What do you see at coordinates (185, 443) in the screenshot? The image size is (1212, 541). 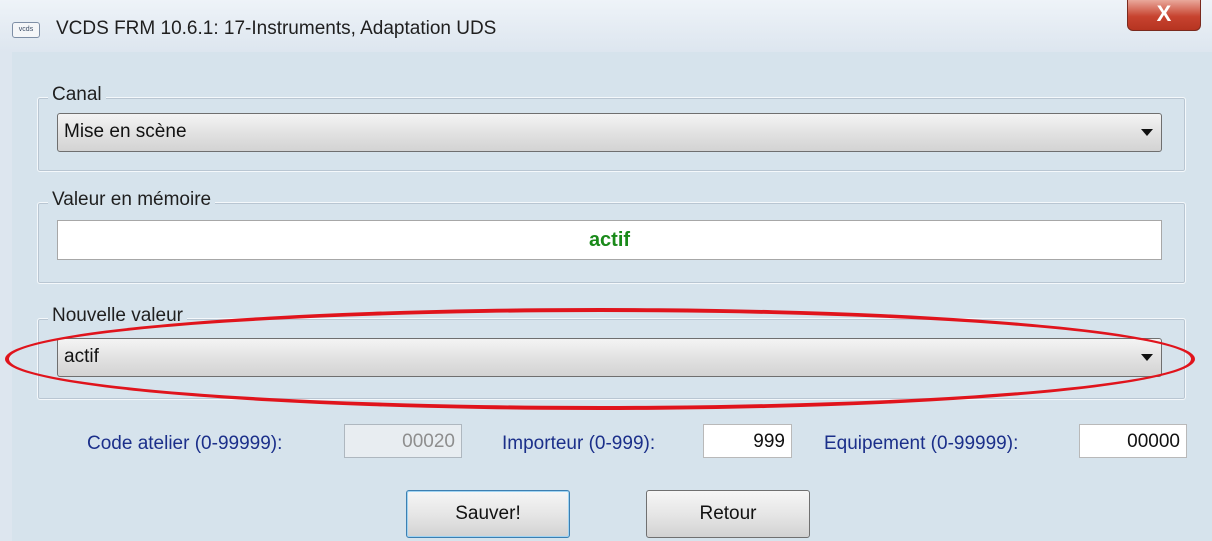 I see `workshop-code-label: Code atelier (0-99999):` at bounding box center [185, 443].